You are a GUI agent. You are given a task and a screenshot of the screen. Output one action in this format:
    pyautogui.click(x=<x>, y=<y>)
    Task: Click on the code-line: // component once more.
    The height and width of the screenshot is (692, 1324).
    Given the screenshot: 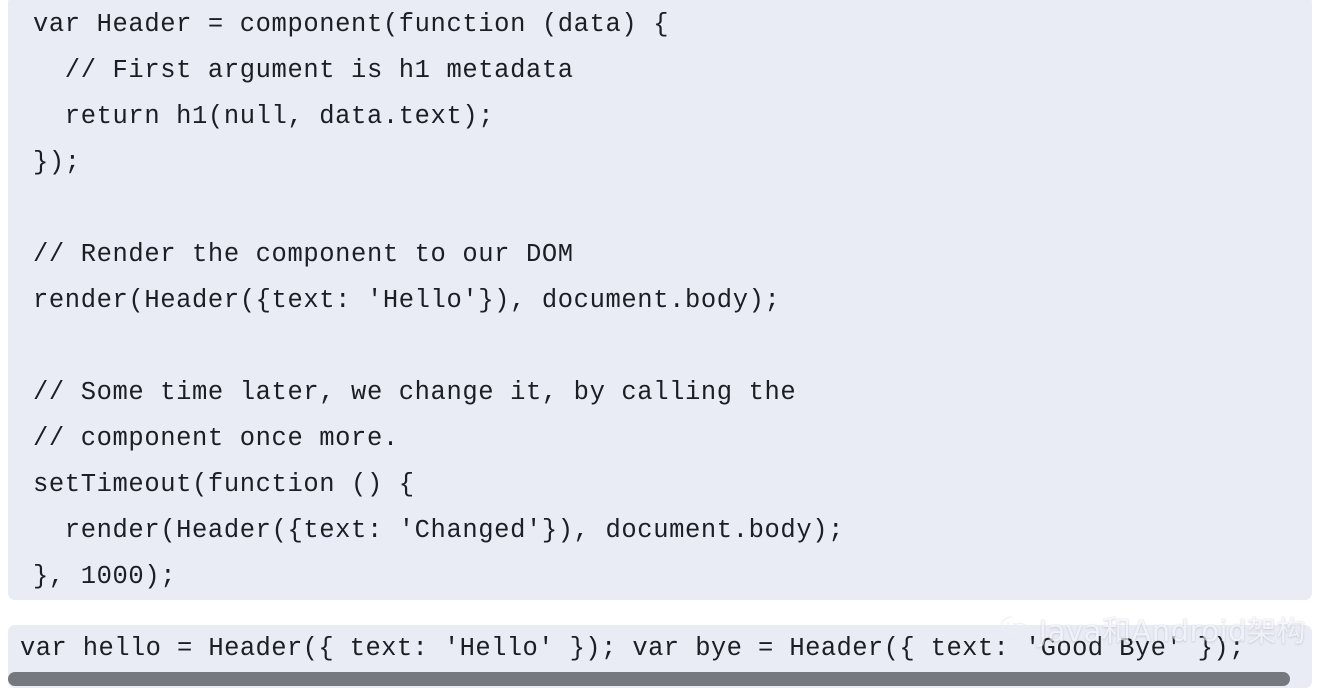 What is the action you would take?
    pyautogui.click(x=216, y=438)
    